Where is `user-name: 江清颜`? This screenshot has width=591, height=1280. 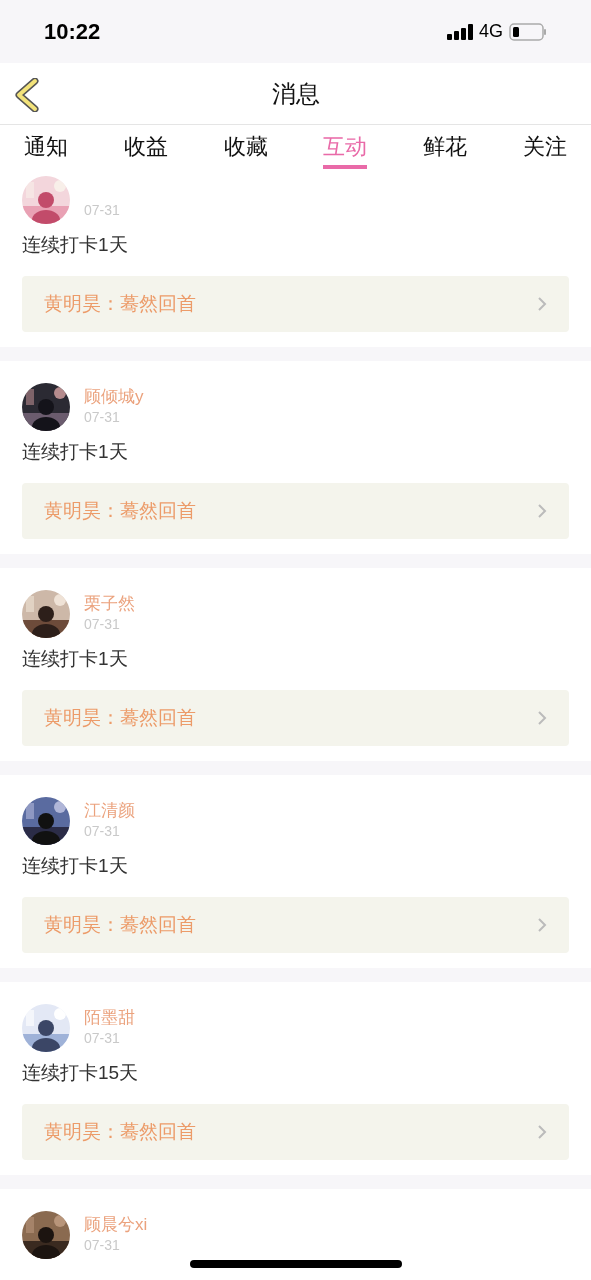
user-name: 江清颜 is located at coordinates (109, 811).